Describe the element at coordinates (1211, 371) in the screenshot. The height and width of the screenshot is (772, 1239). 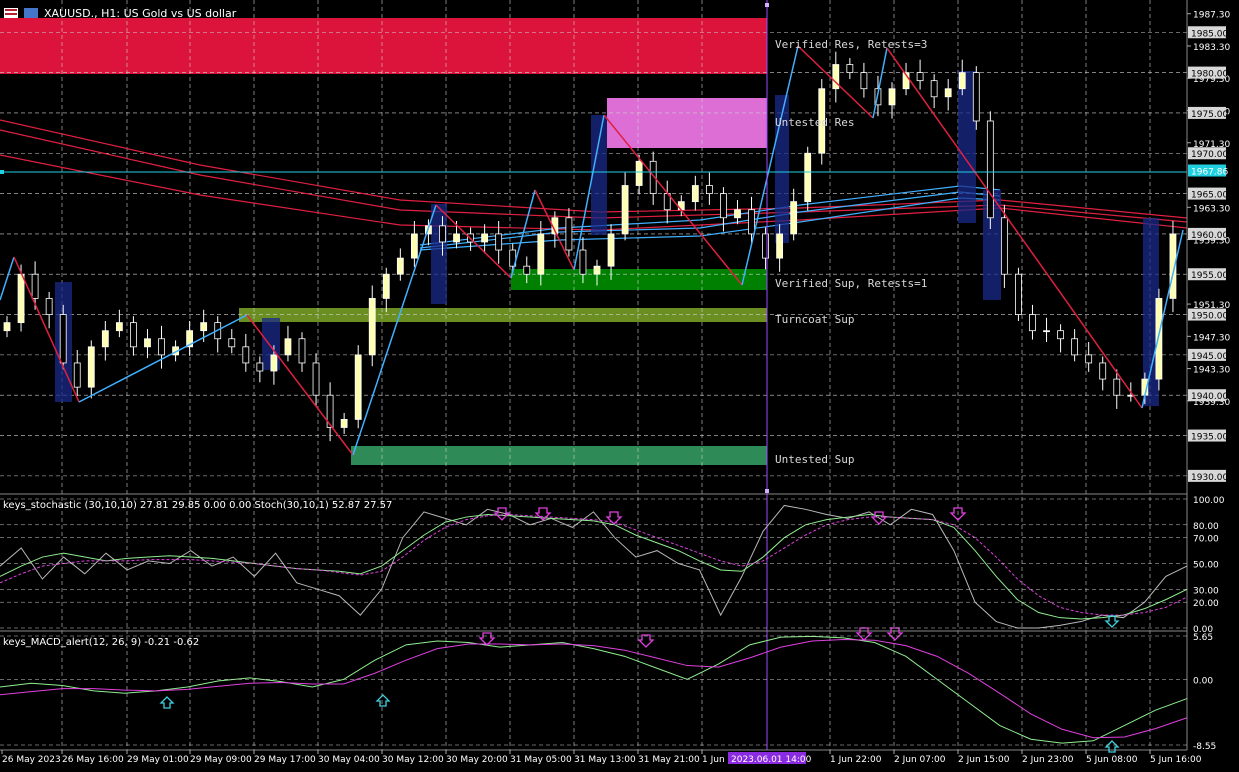
I see `price-tick-label: 1943.30` at that location.